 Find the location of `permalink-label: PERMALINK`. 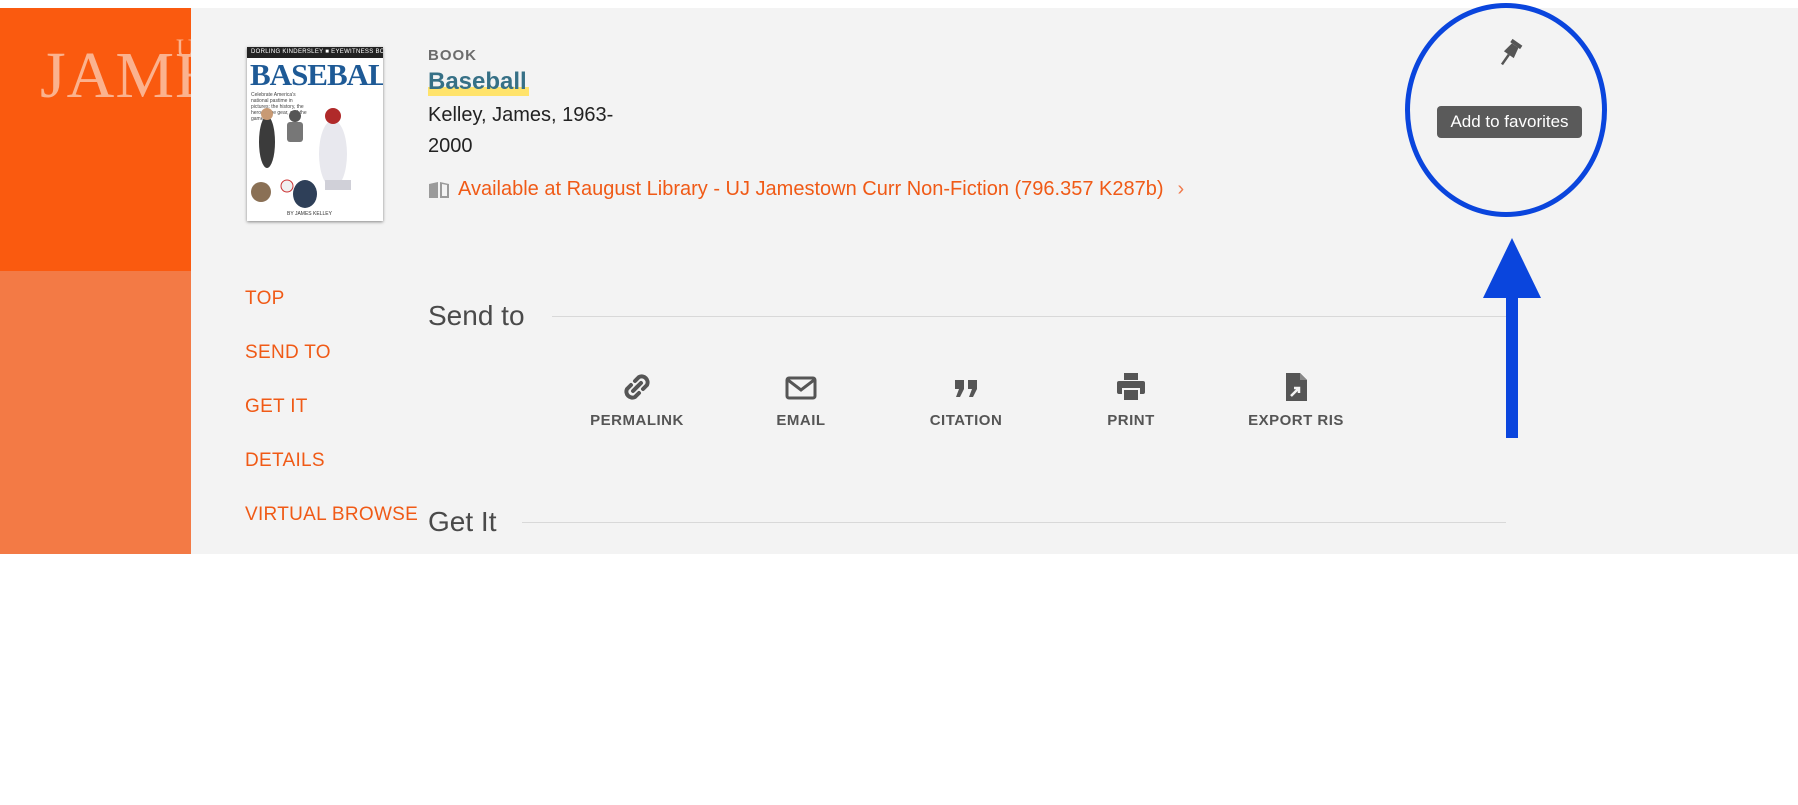

permalink-label: PERMALINK is located at coordinates (637, 420).